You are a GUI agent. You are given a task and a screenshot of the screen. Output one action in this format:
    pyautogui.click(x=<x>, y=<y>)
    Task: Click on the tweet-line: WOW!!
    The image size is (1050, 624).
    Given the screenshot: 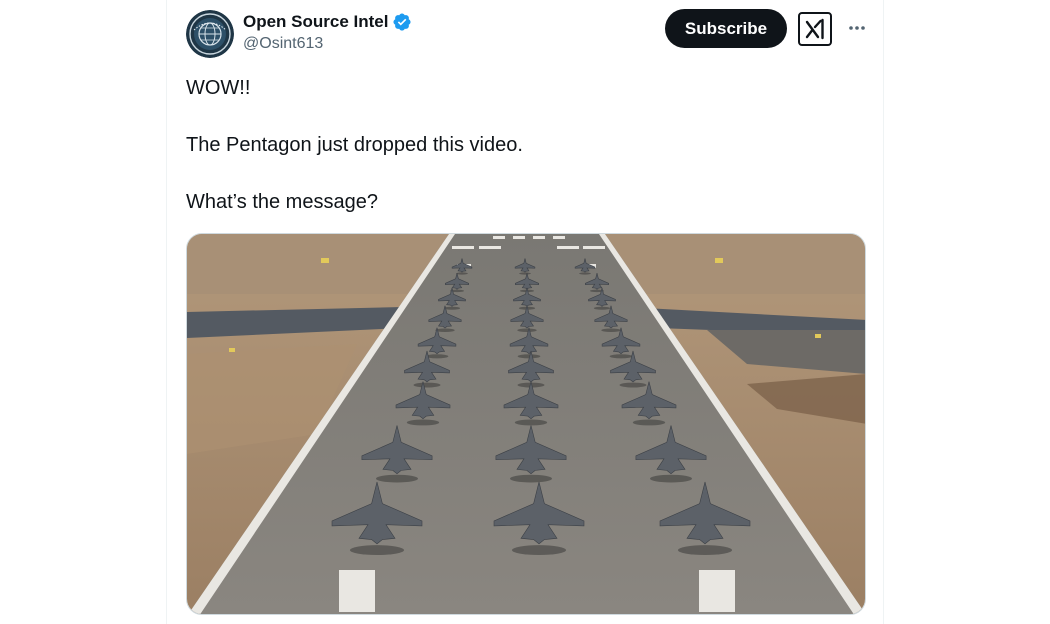 What is the action you would take?
    pyautogui.click(x=218, y=88)
    